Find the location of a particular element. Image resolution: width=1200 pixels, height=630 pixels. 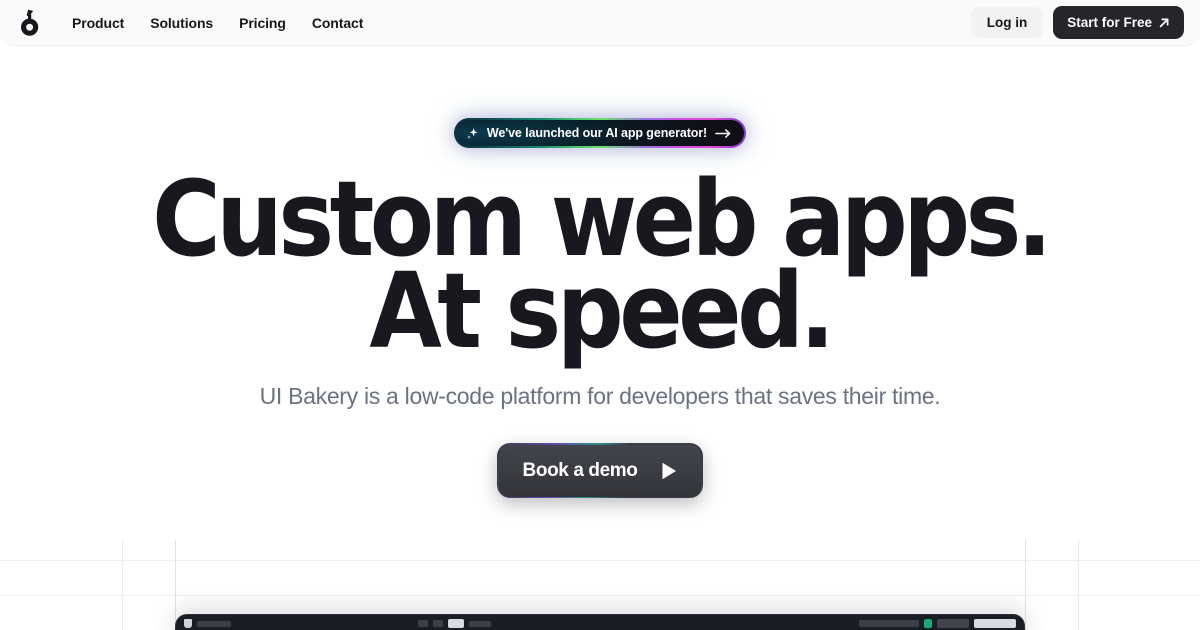

announcement-badge: We've launched our AI app generator! is located at coordinates (600, 133).